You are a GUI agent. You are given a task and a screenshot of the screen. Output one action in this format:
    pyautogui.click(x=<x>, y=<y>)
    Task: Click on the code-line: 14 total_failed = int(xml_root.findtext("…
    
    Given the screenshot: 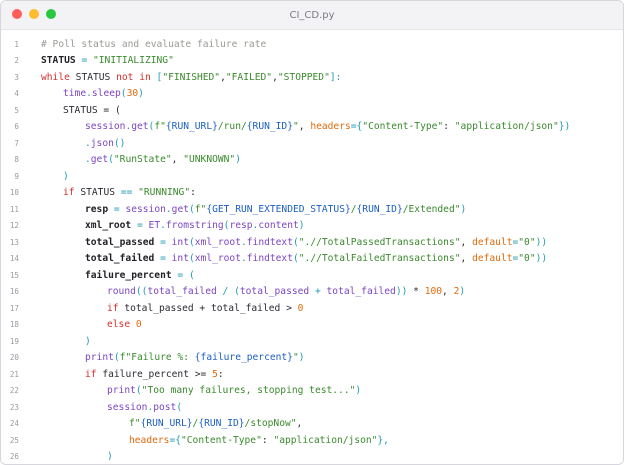 What is the action you would take?
    pyautogui.click(x=312, y=259)
    